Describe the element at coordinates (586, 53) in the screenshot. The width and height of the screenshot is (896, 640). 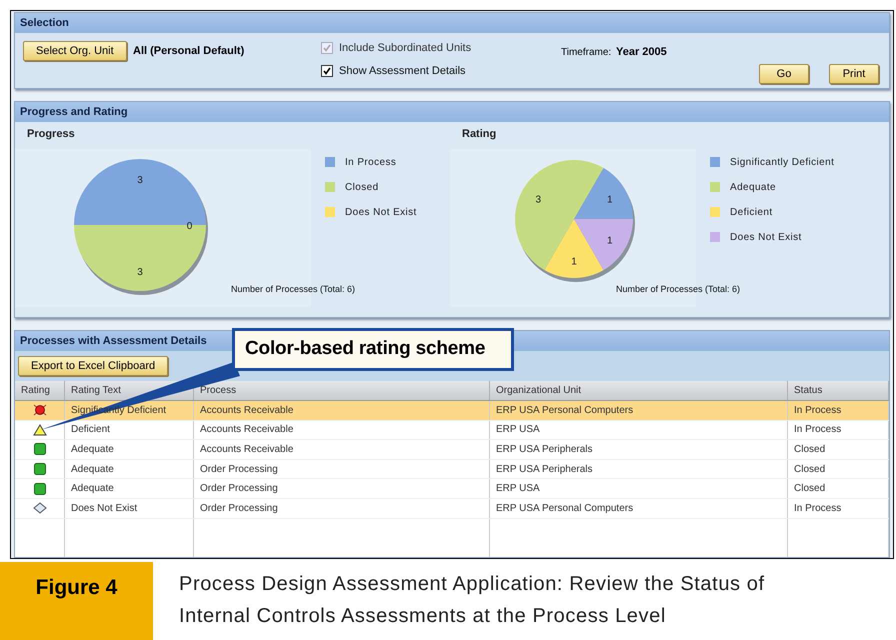
I see `timeframe-label: Timeframe:` at that location.